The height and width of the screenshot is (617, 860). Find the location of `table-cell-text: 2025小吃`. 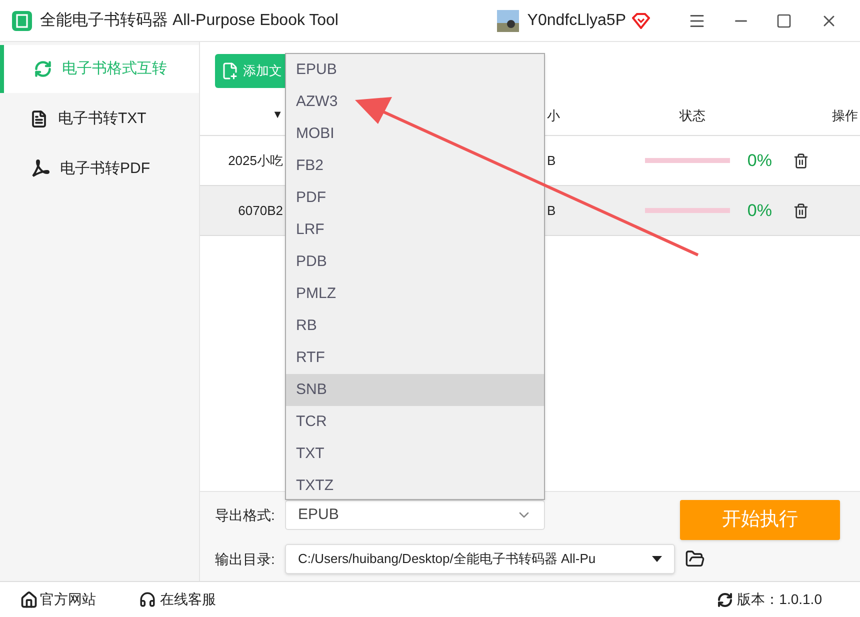

table-cell-text: 2025小吃 is located at coordinates (255, 161).